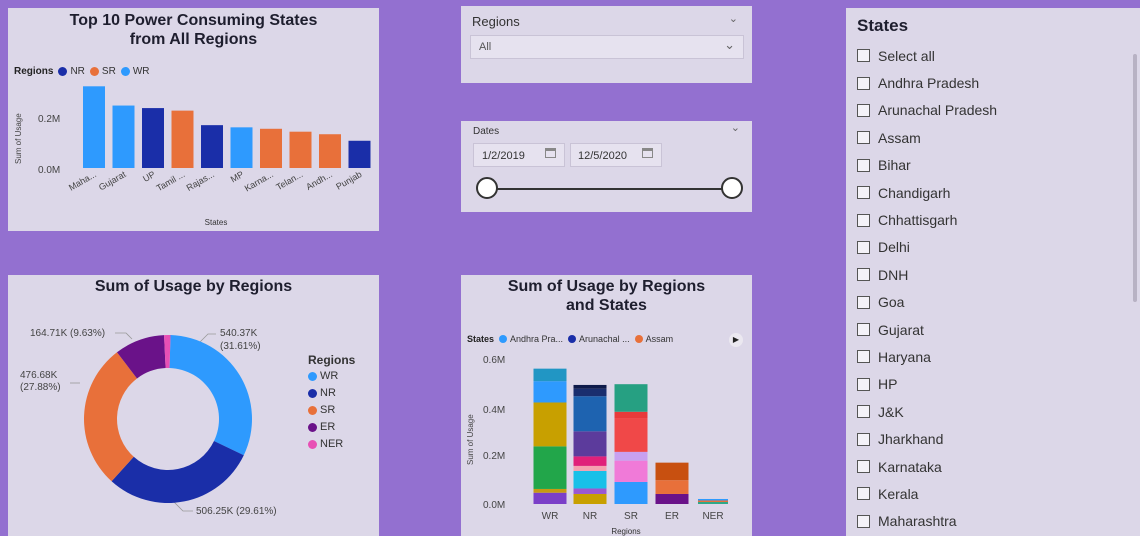 The height and width of the screenshot is (536, 1140). Describe the element at coordinates (1135, 178) in the screenshot. I see `states-scrollbar` at that location.